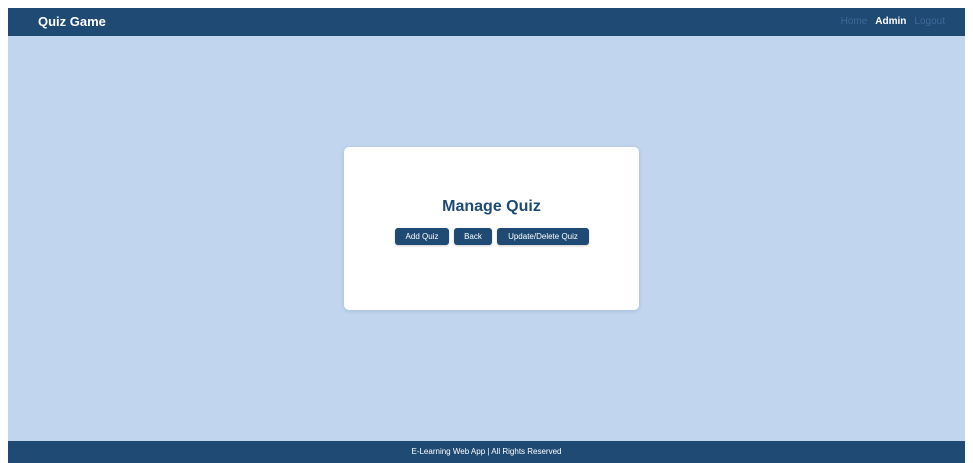  I want to click on footer: E-Learning Web App | All Rights Reserved, so click(486, 452).